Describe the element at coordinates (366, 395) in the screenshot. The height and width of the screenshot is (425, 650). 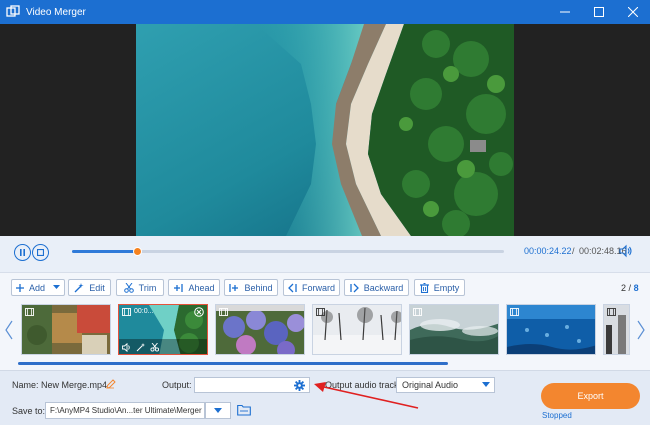
I see `annotation-arrow` at that location.